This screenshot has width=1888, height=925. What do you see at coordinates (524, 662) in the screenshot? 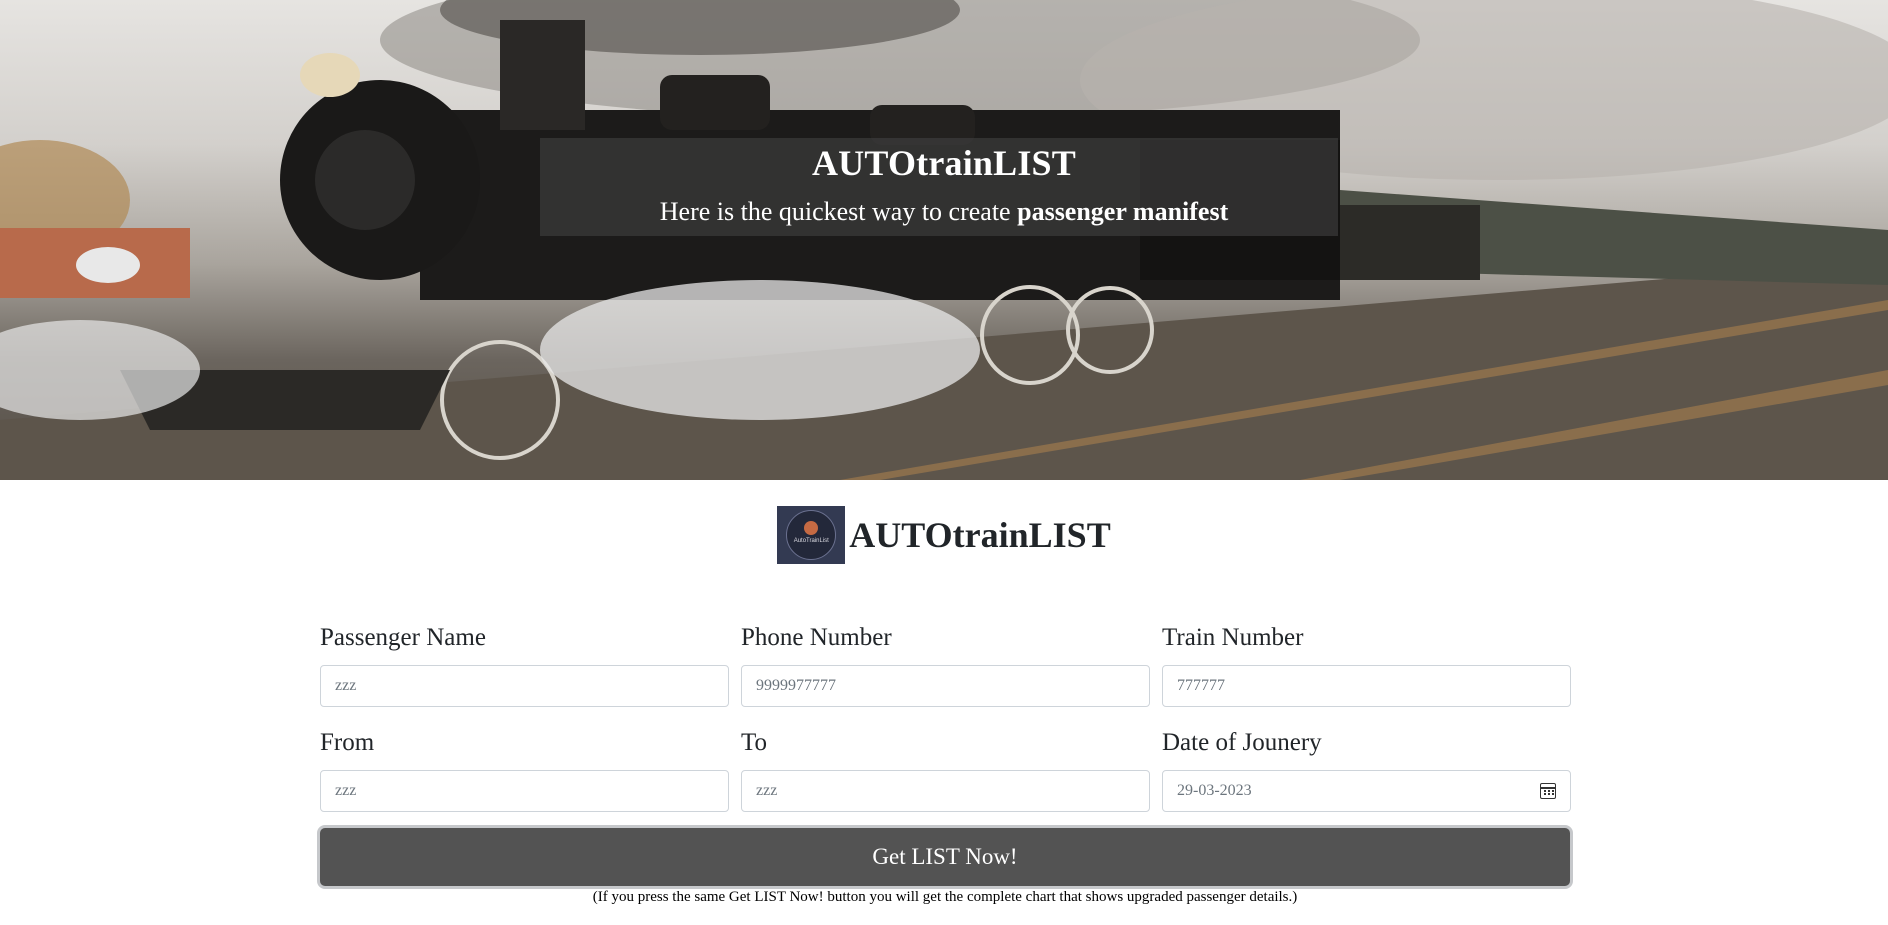
I see `passenger-name-field: Passenger Name zzz` at bounding box center [524, 662].